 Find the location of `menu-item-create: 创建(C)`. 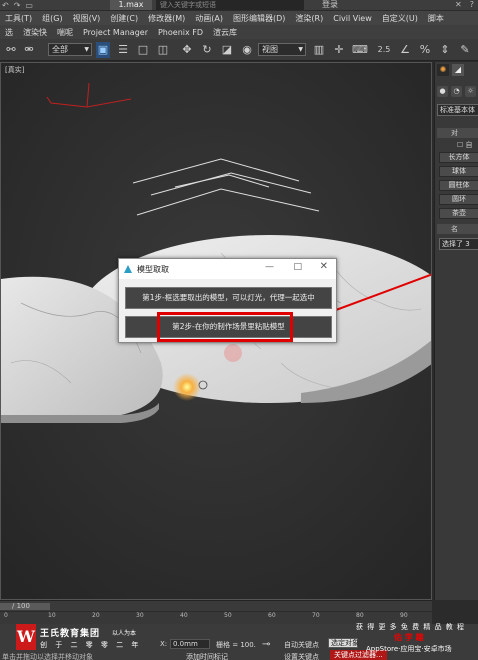

menu-item-create: 创建(C) is located at coordinates (124, 18).